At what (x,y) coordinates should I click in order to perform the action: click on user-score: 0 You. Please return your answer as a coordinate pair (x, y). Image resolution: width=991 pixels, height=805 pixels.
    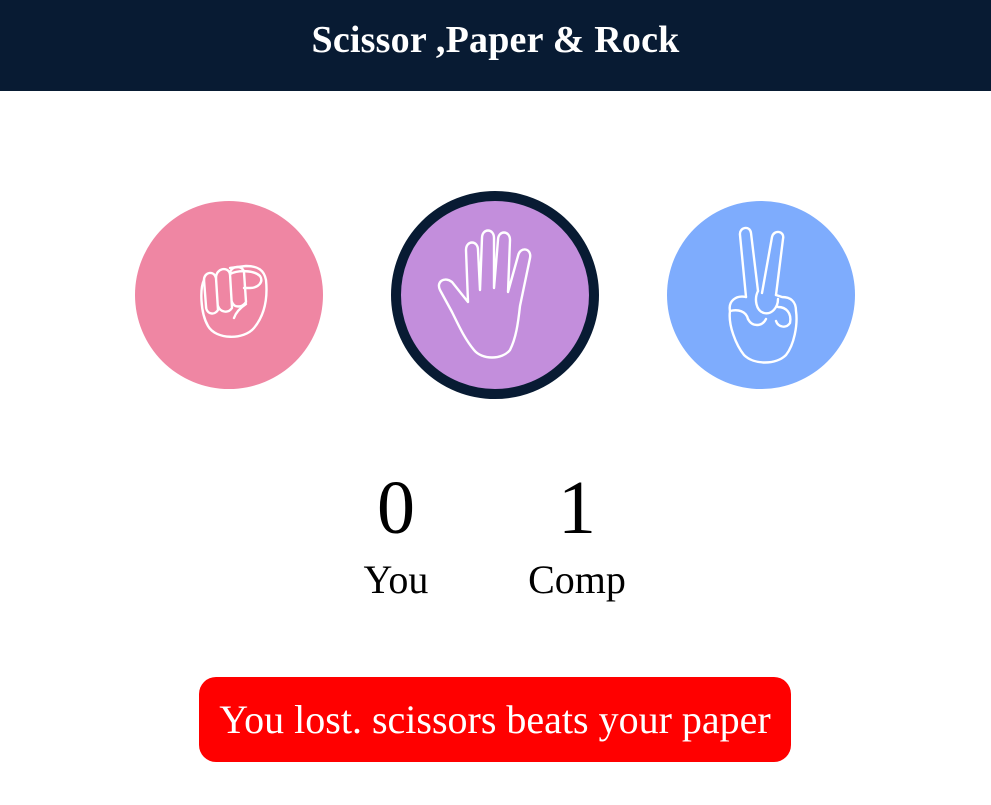
    Looking at the image, I should click on (396, 535).